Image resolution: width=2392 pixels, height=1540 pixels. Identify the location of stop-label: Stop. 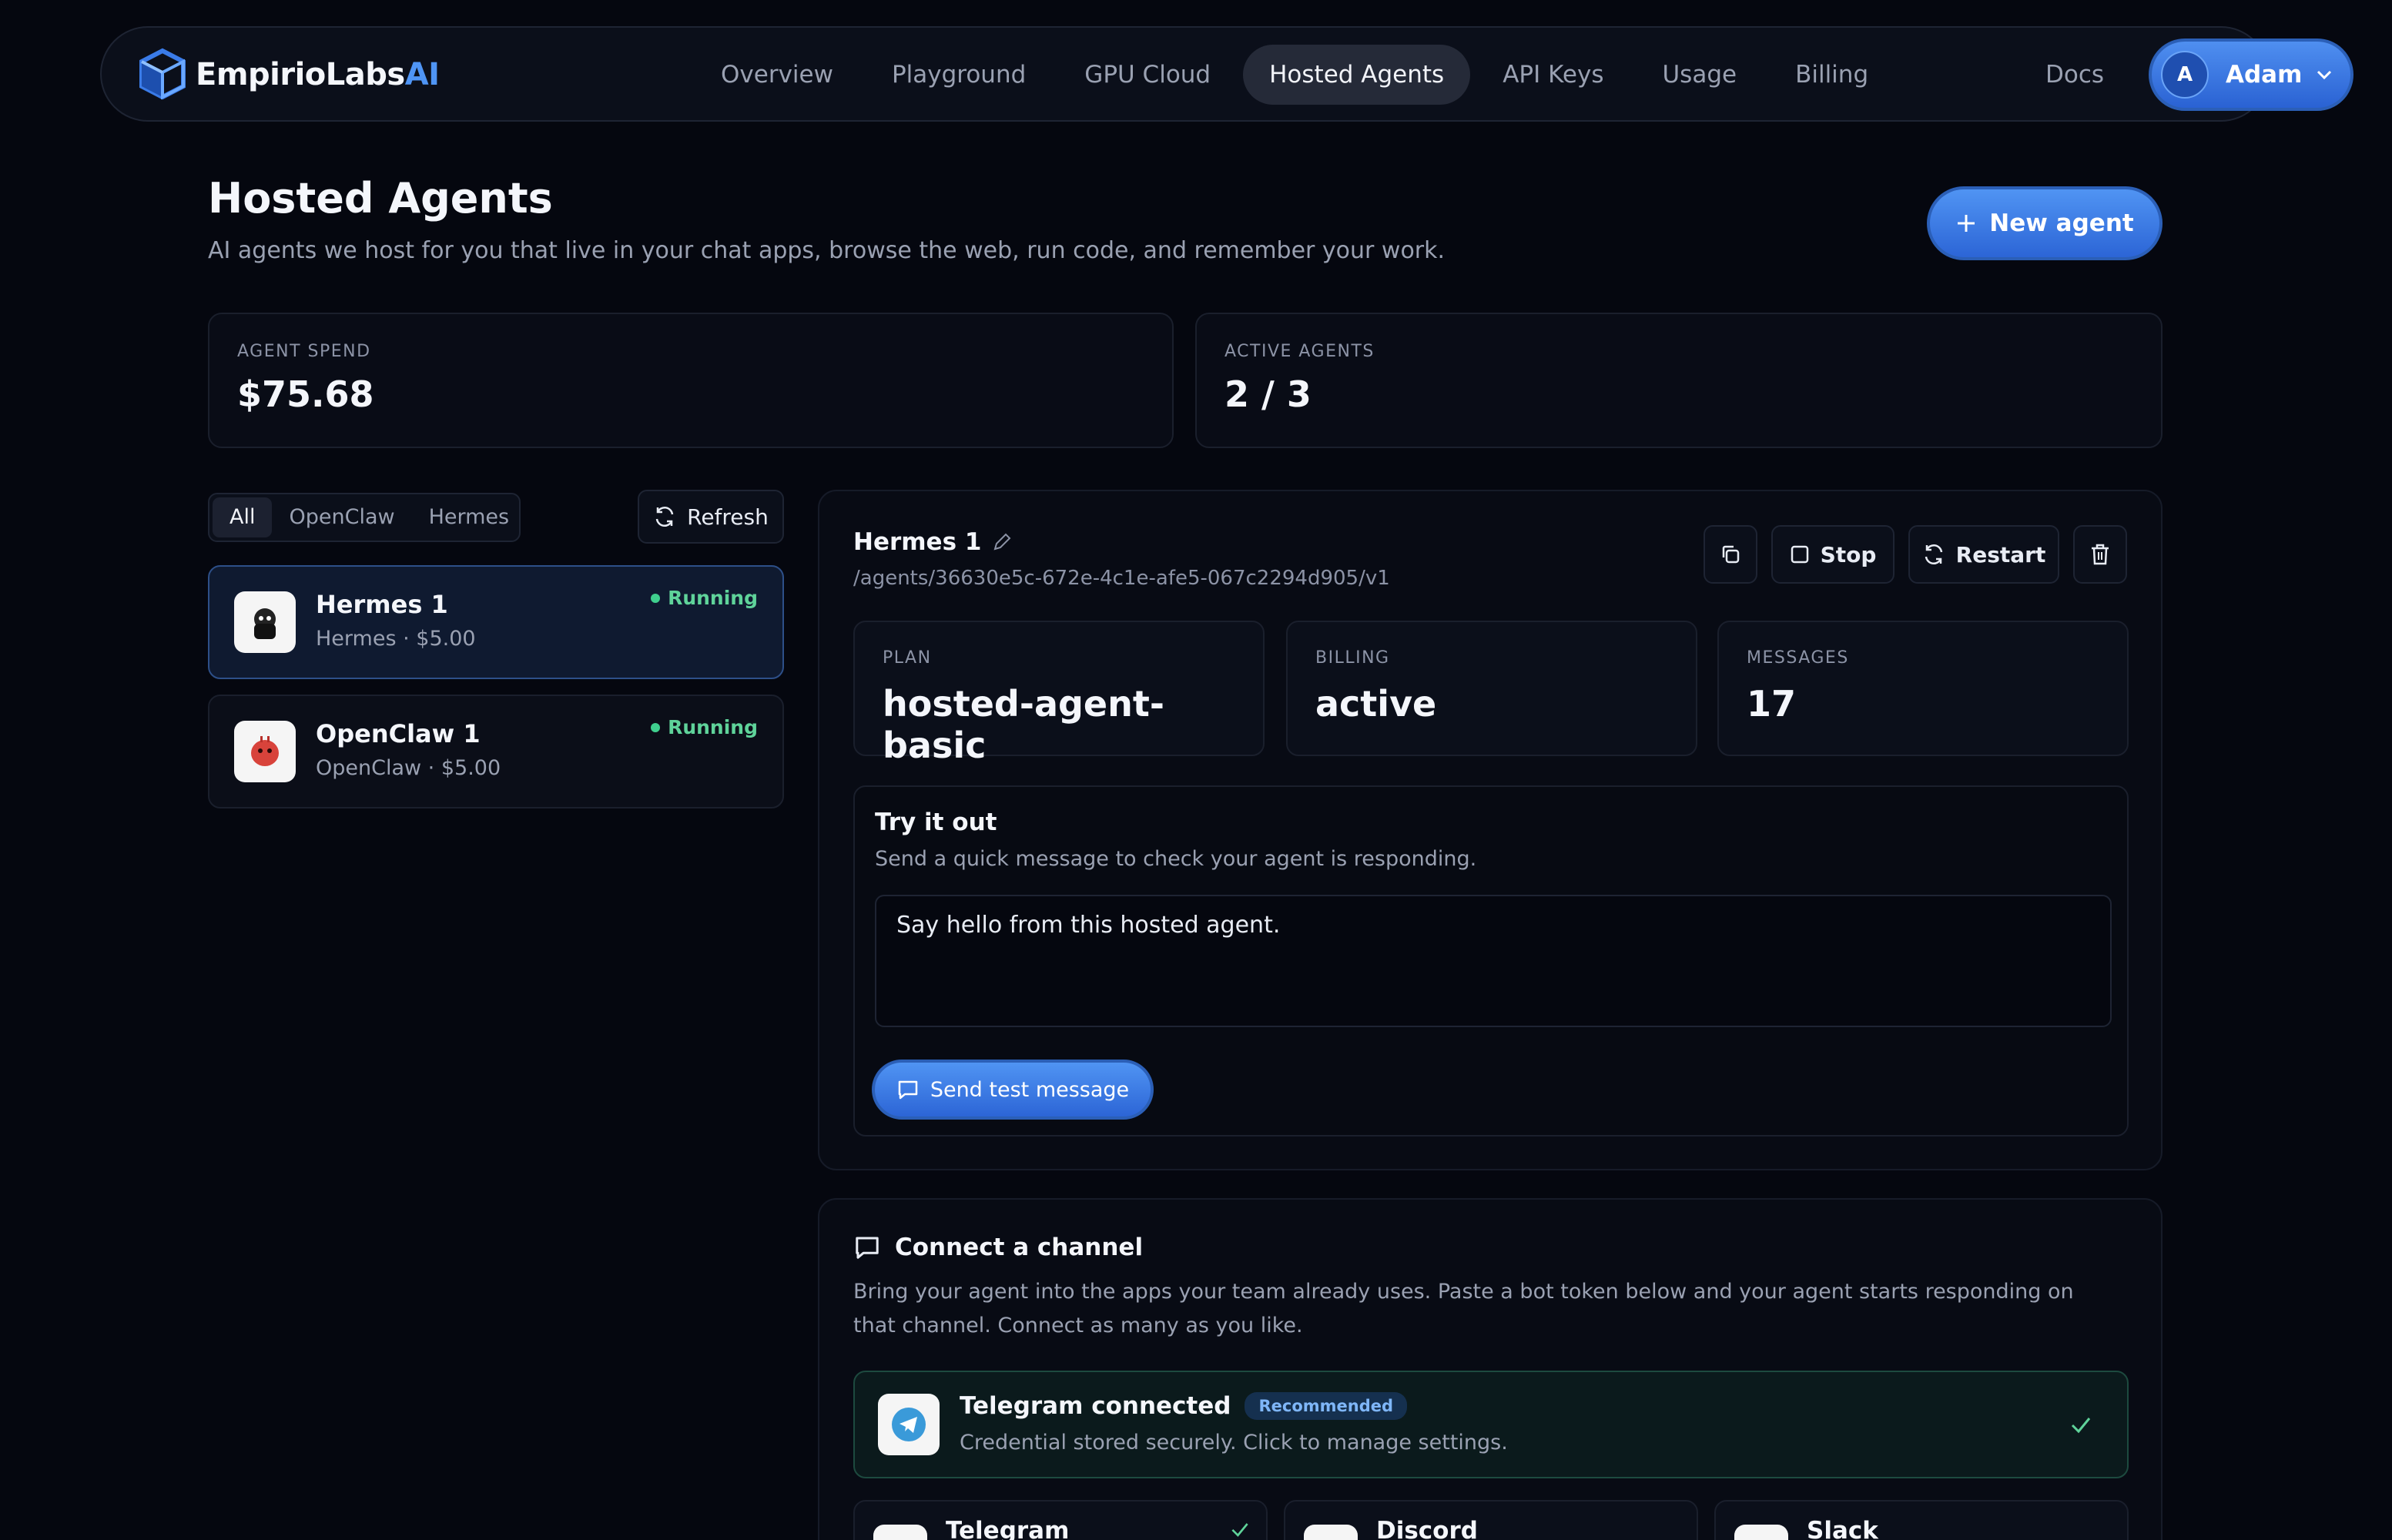
(1848, 554).